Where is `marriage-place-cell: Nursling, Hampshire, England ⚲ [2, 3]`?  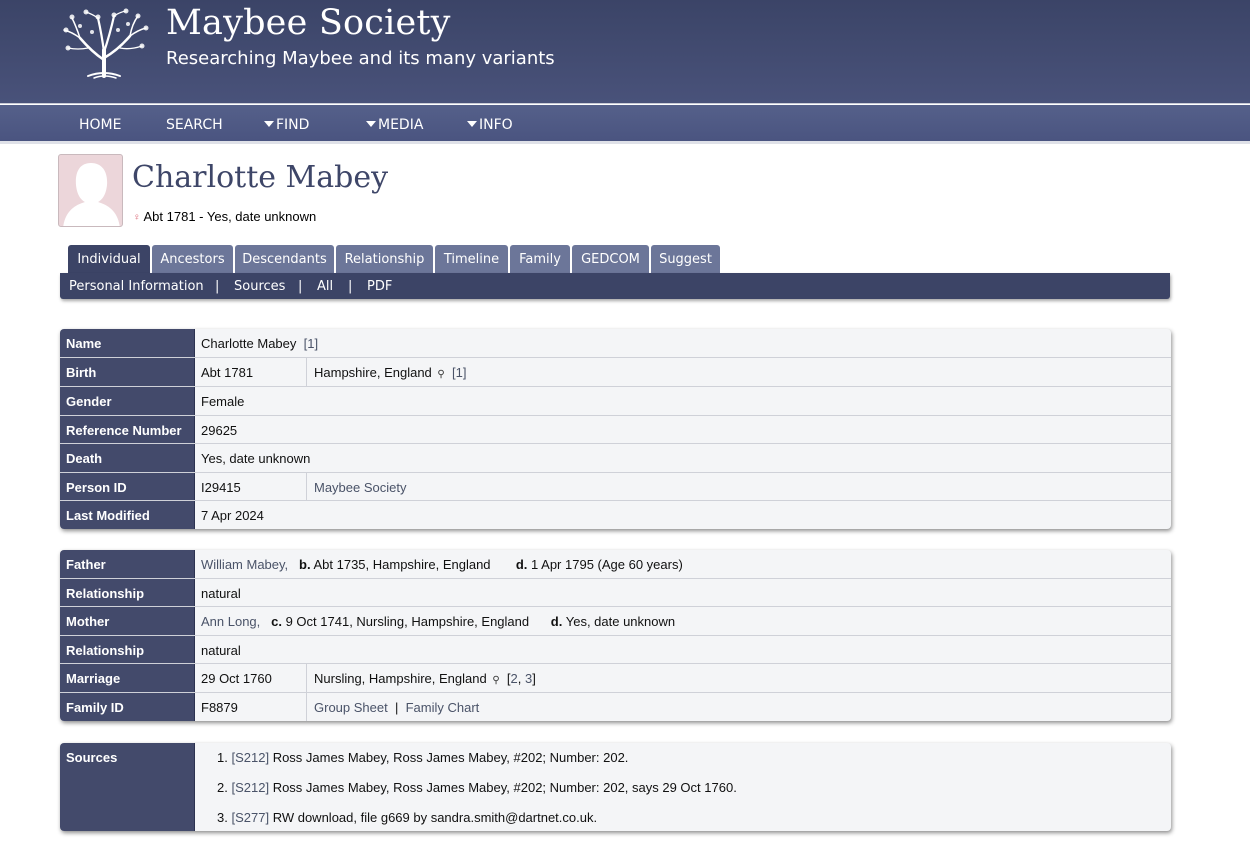 marriage-place-cell: Nursling, Hampshire, England ⚲ [2, 3] is located at coordinates (421, 678).